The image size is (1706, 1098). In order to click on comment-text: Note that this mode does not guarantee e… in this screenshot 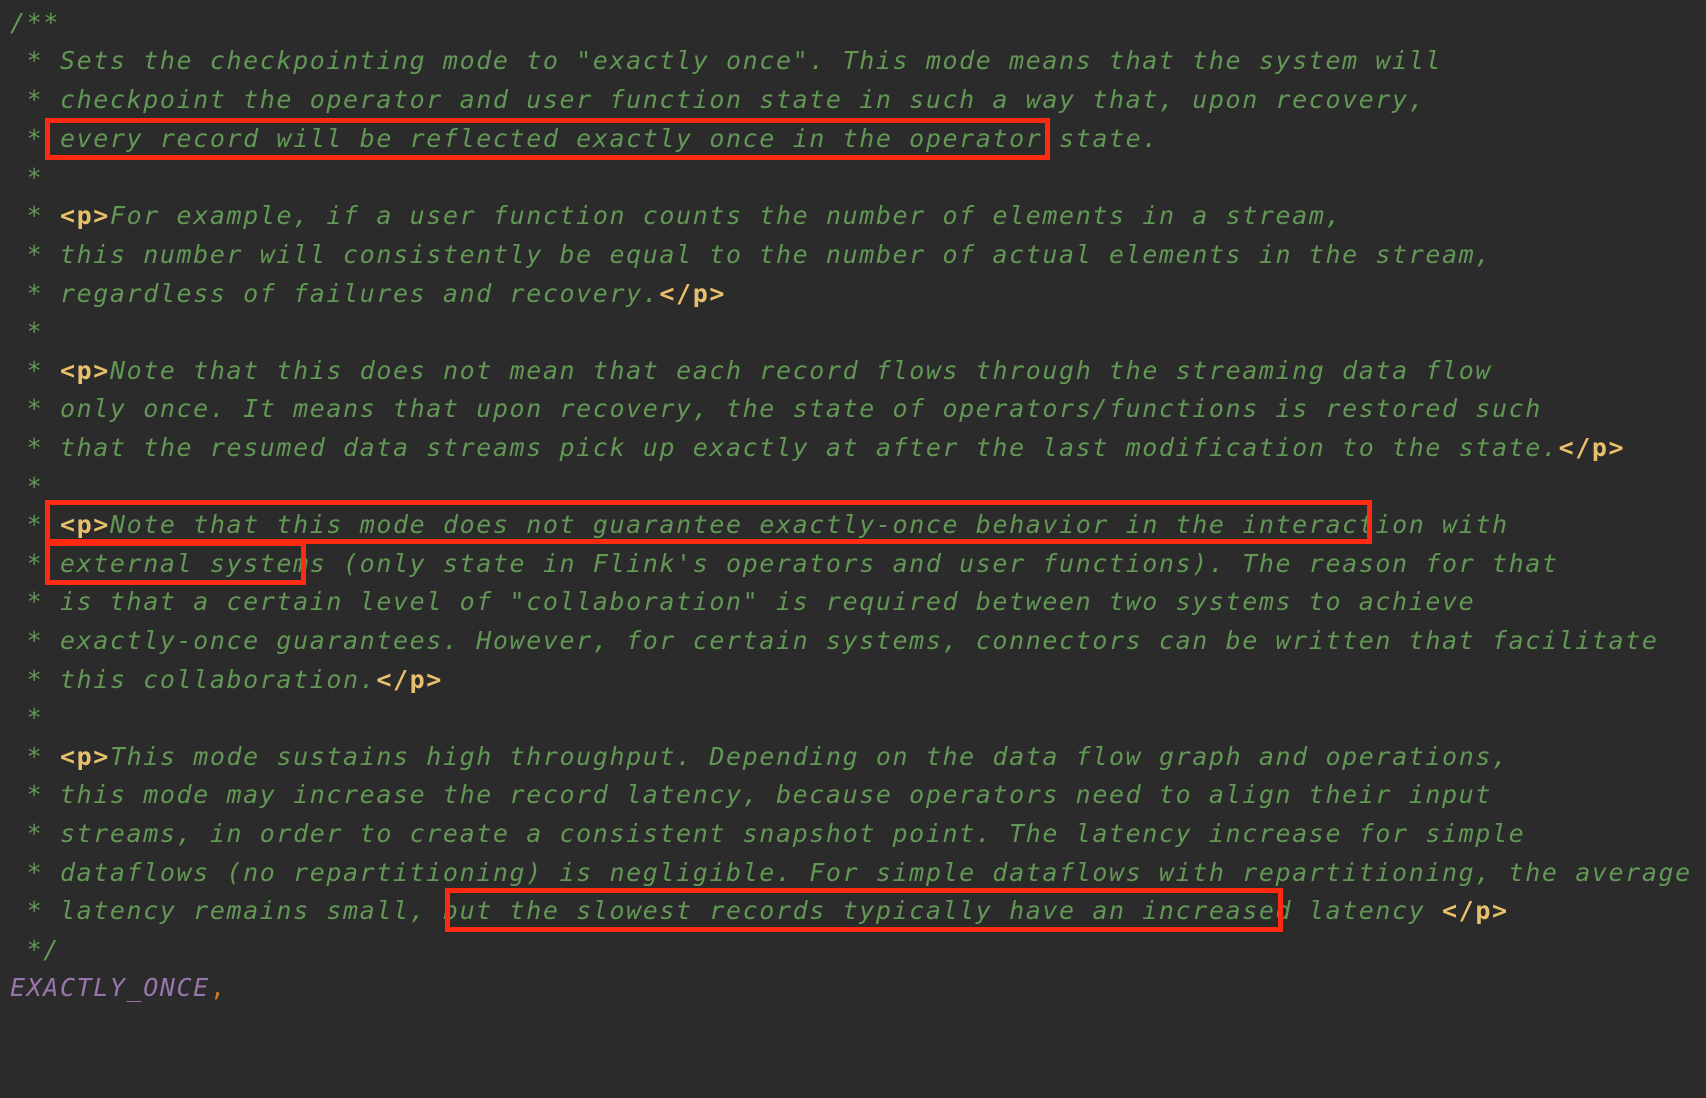, I will do `click(809, 524)`.